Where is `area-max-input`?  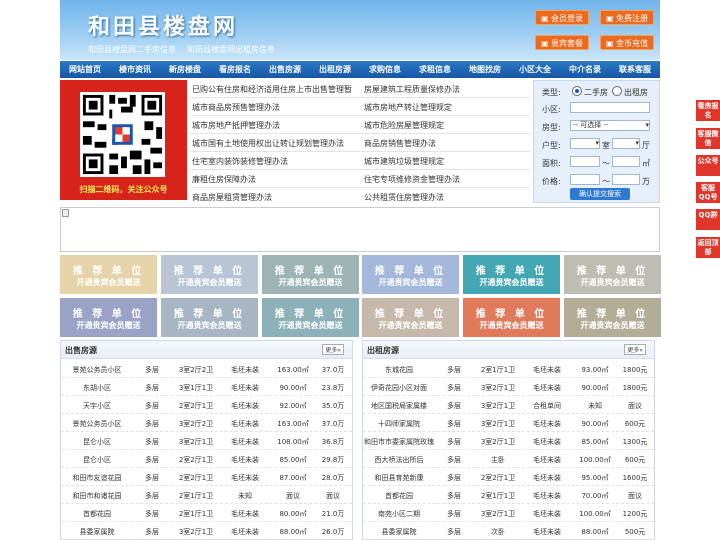
area-max-input is located at coordinates (626, 161).